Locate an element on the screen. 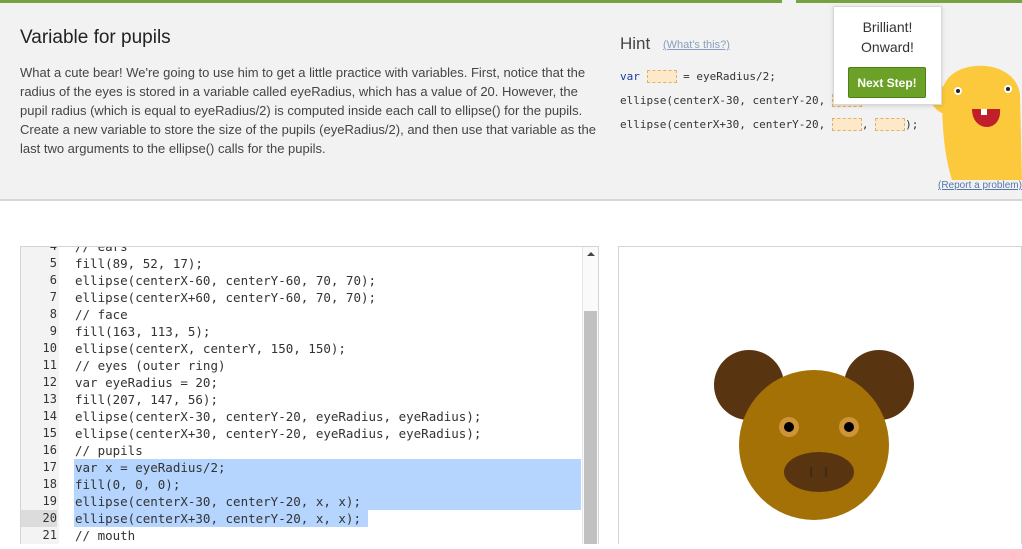  success-popup: Brilliant! Onward! Next Step! is located at coordinates (887, 55).